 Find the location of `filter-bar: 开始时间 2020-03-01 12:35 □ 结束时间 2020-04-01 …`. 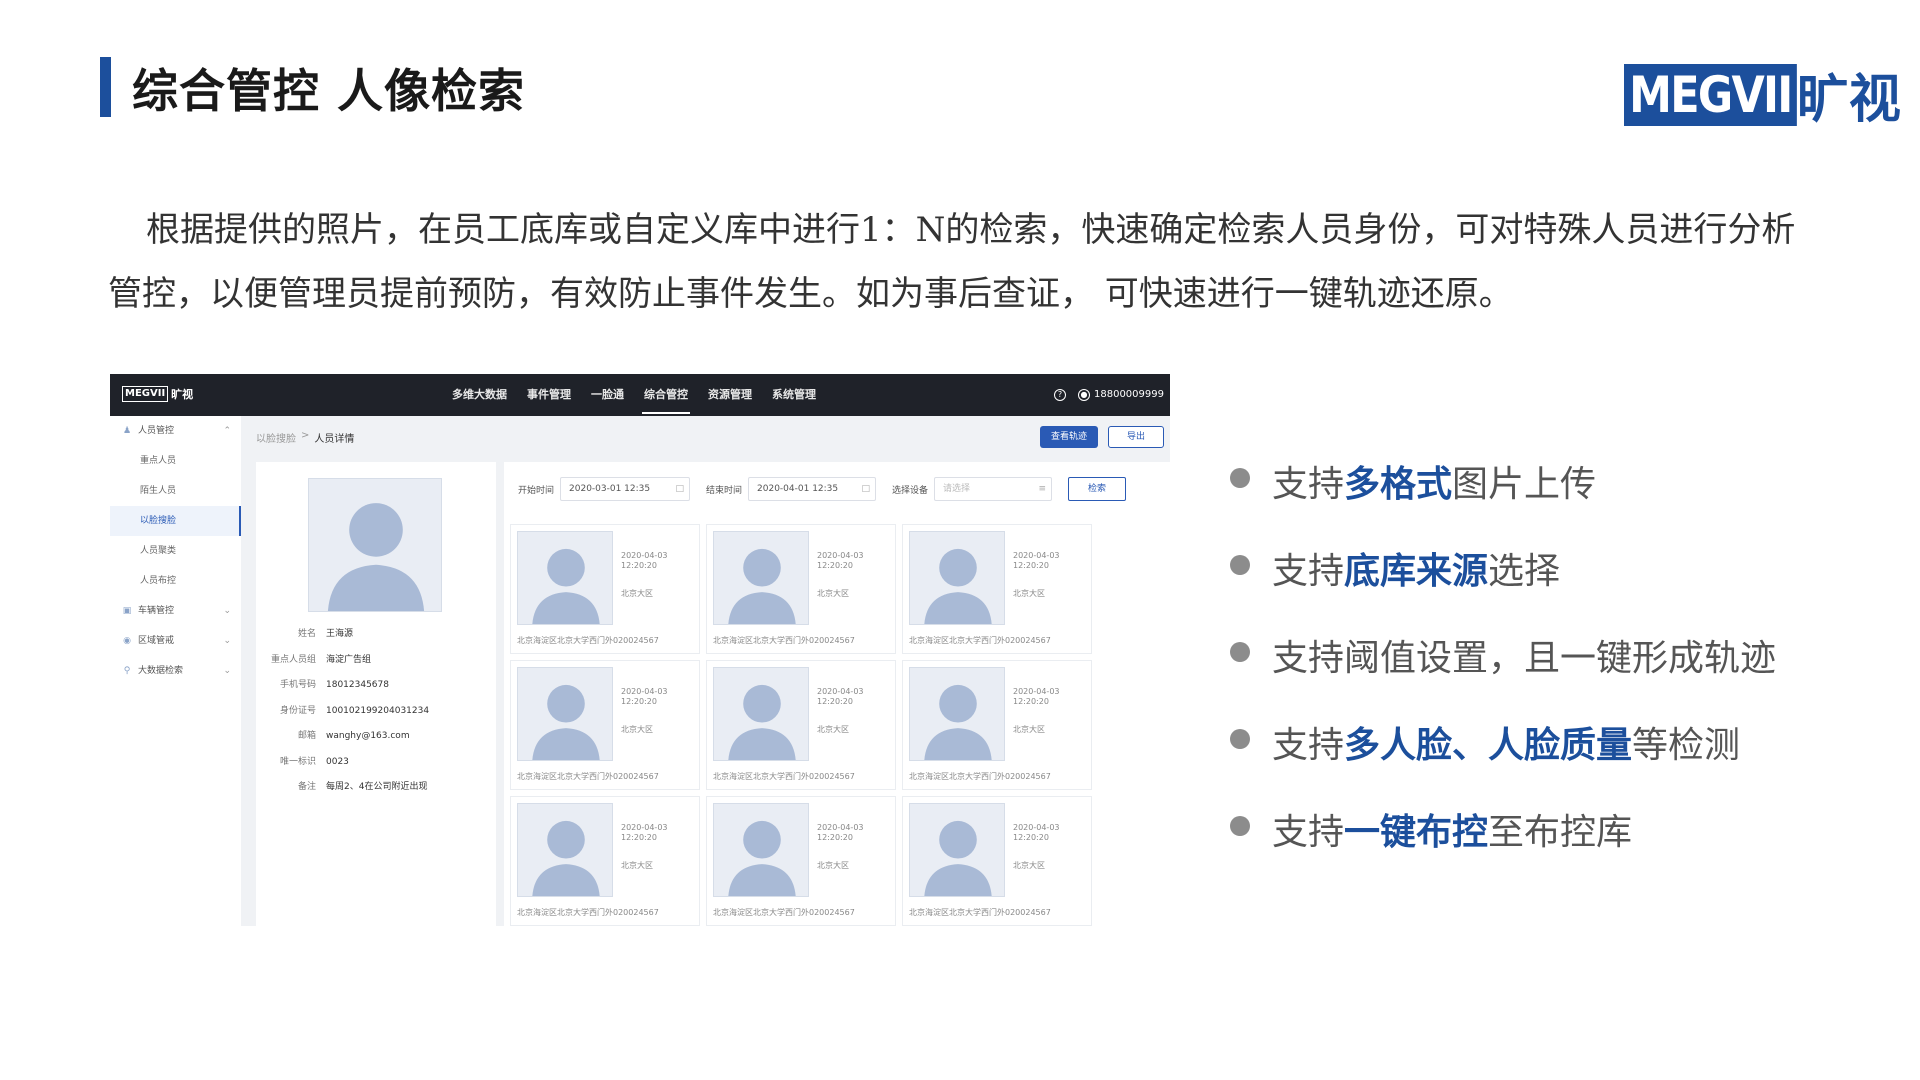

filter-bar: 开始时间 2020-03-01 12:35 □ 结束时间 2020-04-01 … is located at coordinates (837, 489).